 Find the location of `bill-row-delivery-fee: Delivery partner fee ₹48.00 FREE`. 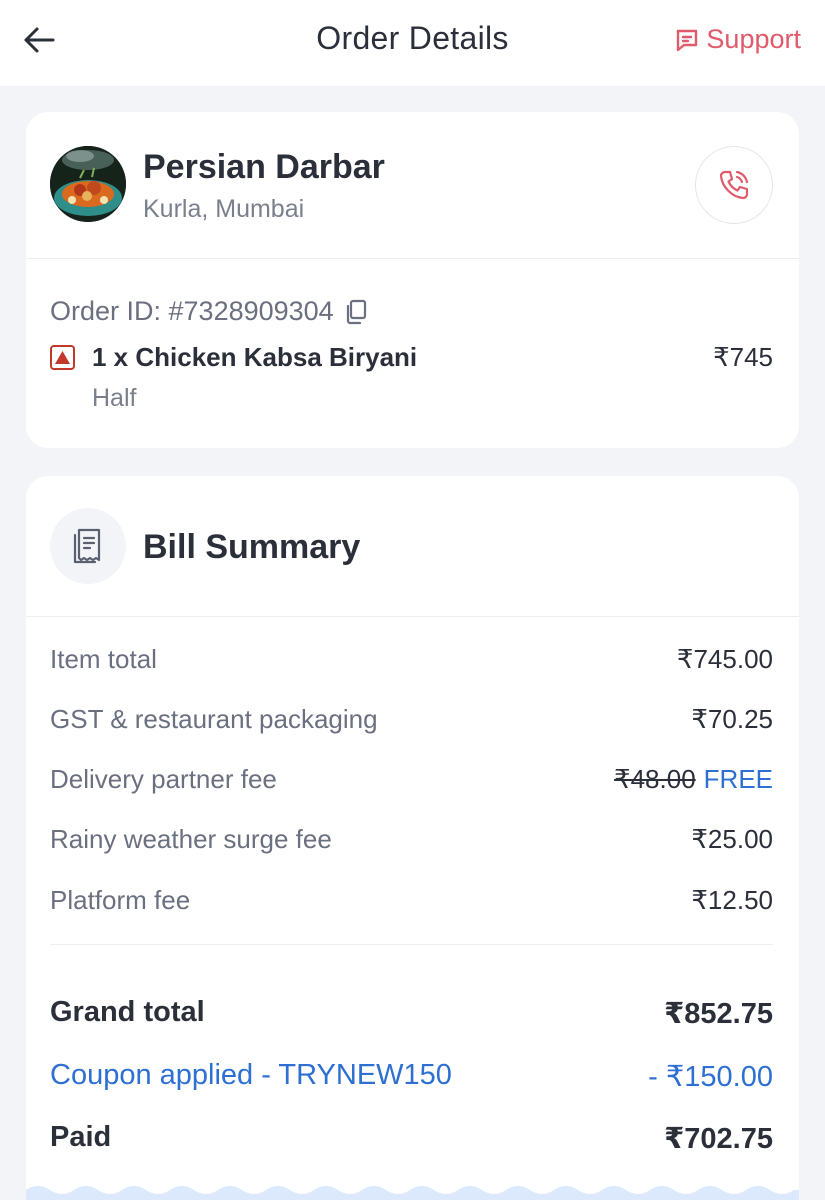

bill-row-delivery-fee: Delivery partner fee ₹48.00 FREE is located at coordinates (411, 782).